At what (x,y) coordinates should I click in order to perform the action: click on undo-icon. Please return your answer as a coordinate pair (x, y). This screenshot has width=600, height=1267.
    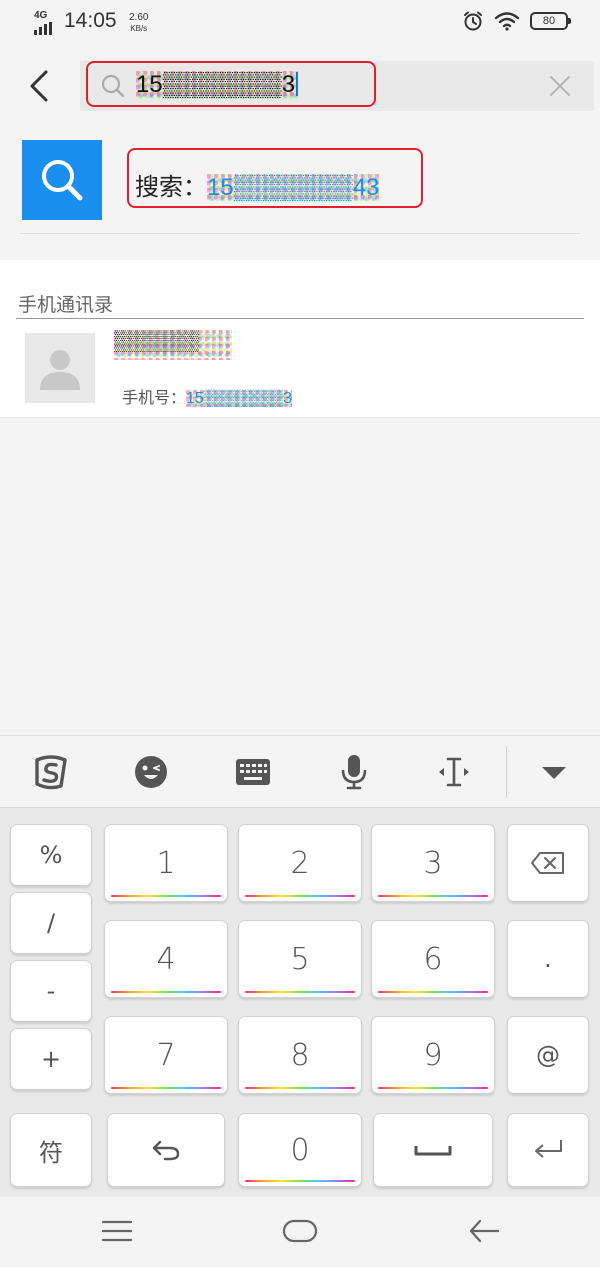
    Looking at the image, I should click on (166, 1150).